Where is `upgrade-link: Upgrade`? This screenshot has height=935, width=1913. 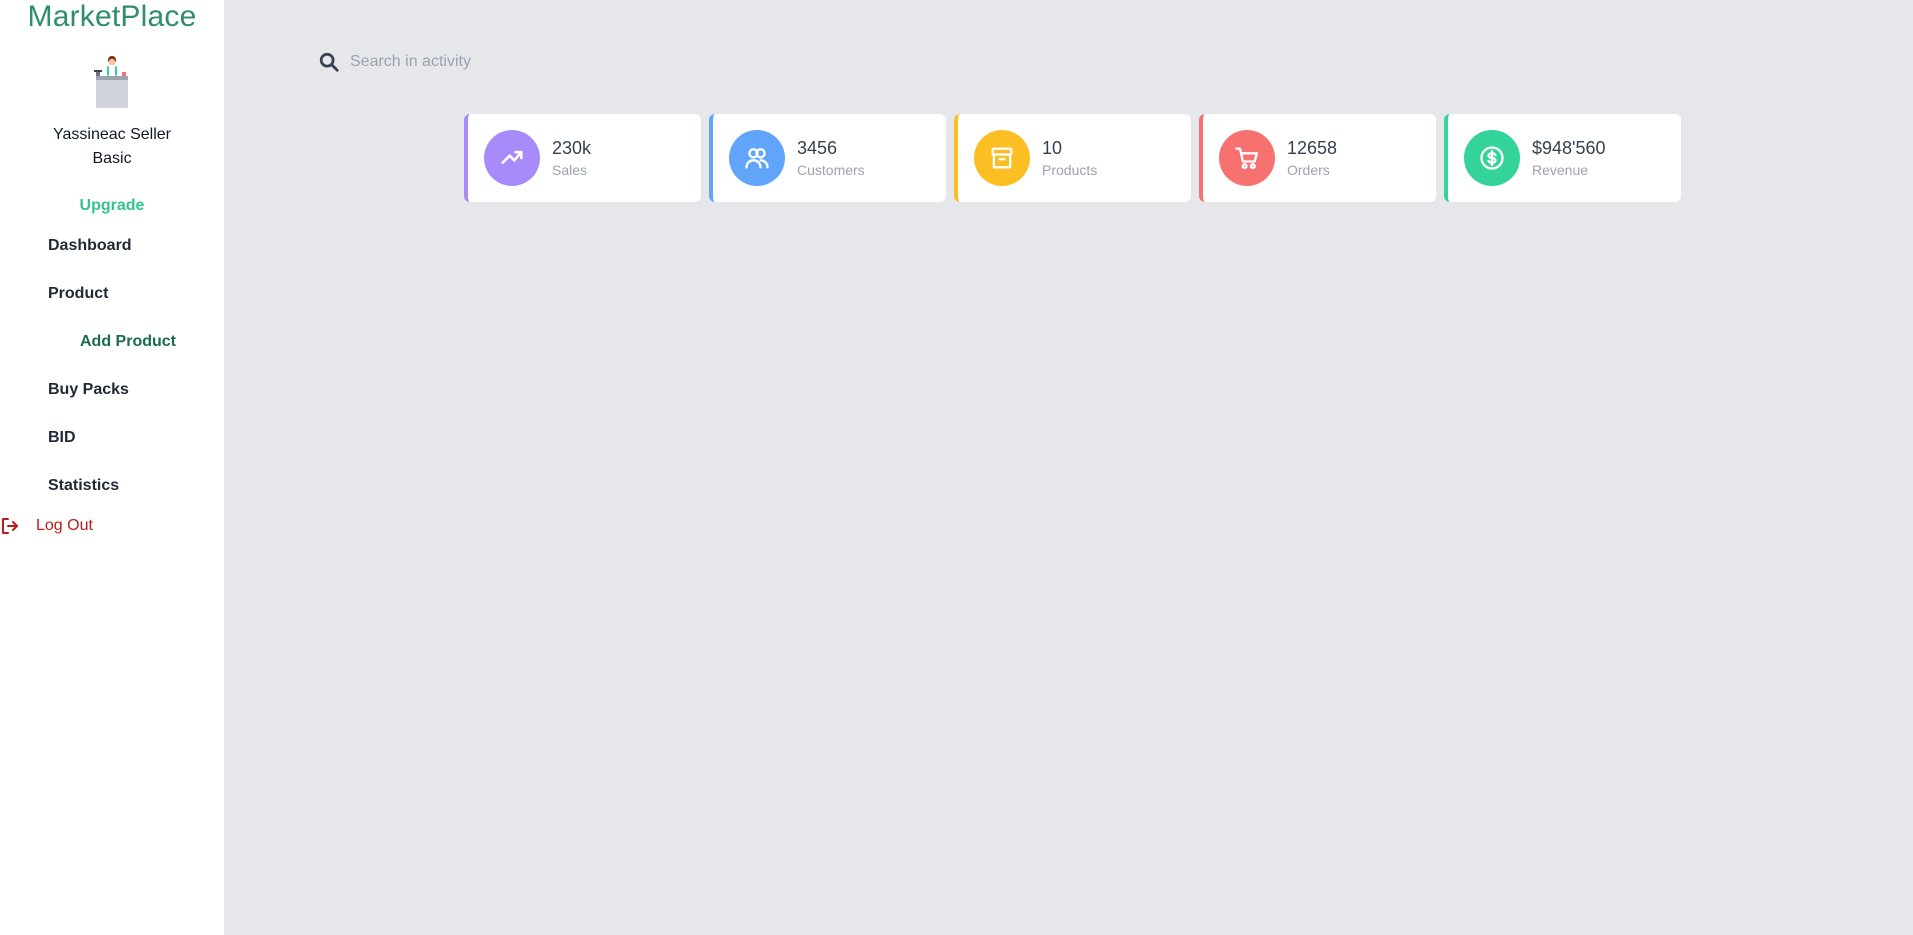 upgrade-link: Upgrade is located at coordinates (112, 206).